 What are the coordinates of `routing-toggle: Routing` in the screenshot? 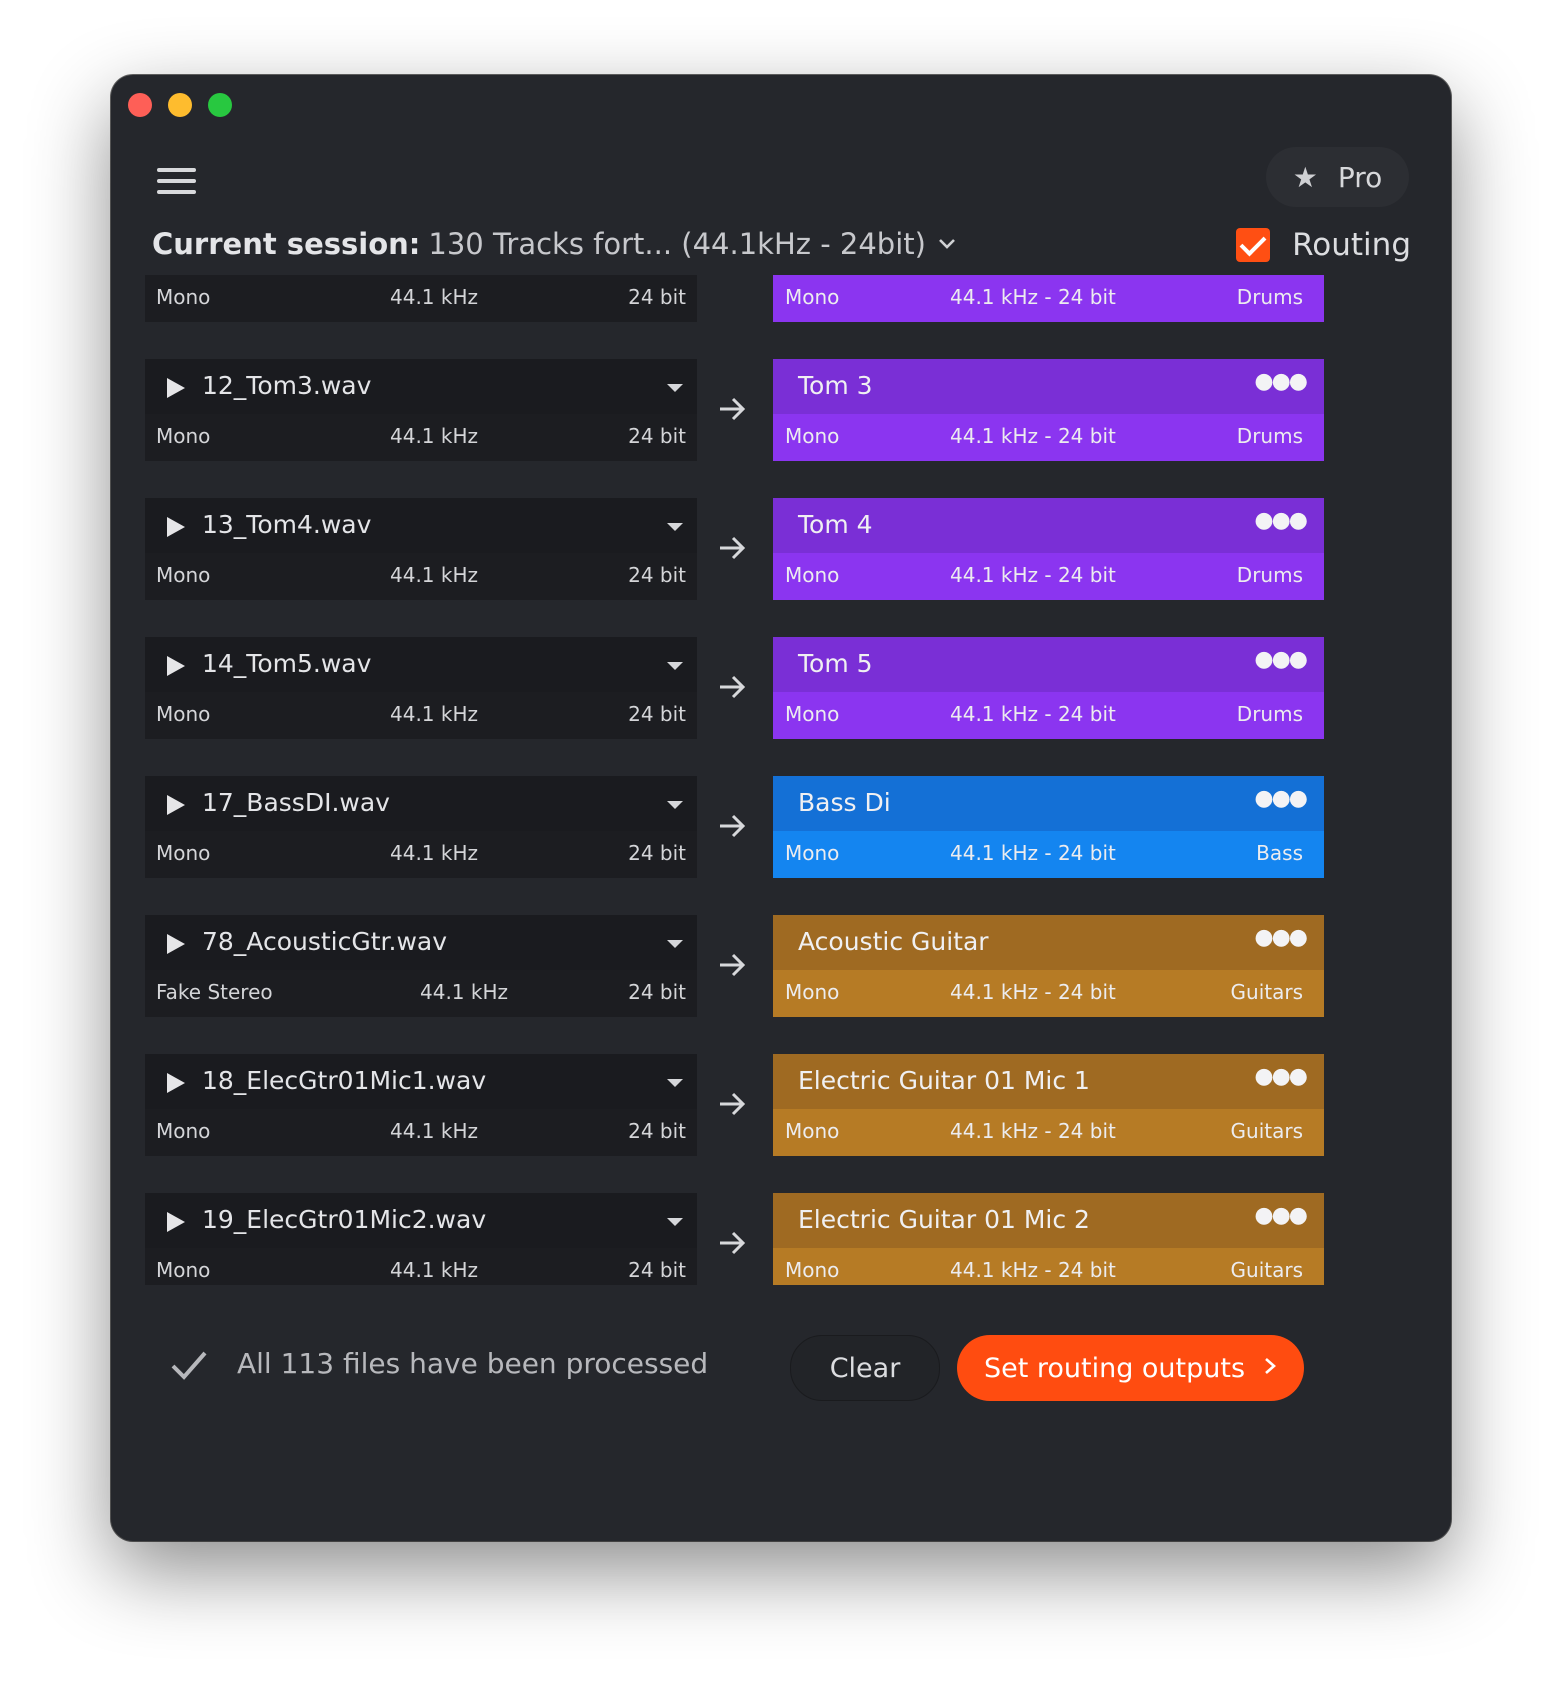 It's located at (1323, 245).